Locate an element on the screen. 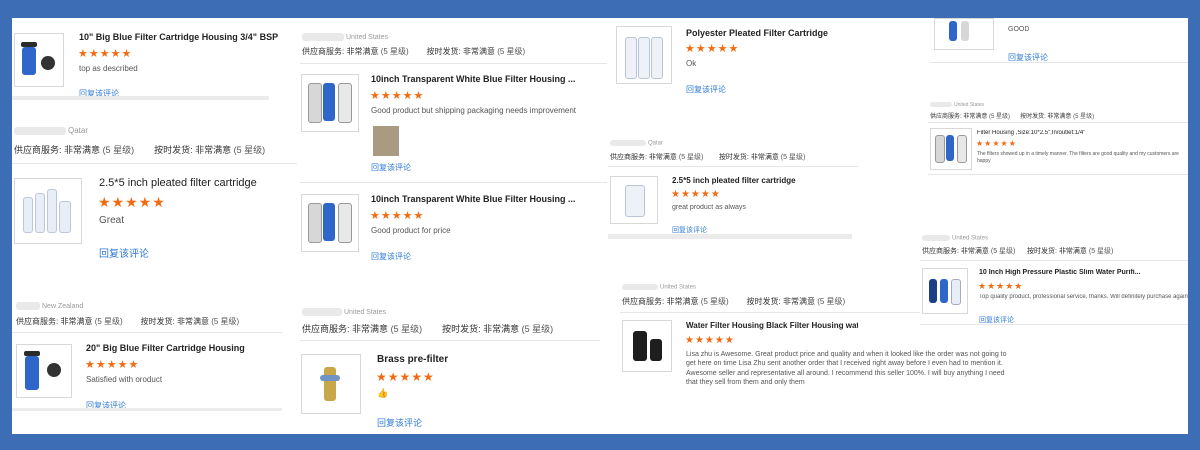 This screenshot has height=450, width=1200. country-name: New Zealand is located at coordinates (63, 306).